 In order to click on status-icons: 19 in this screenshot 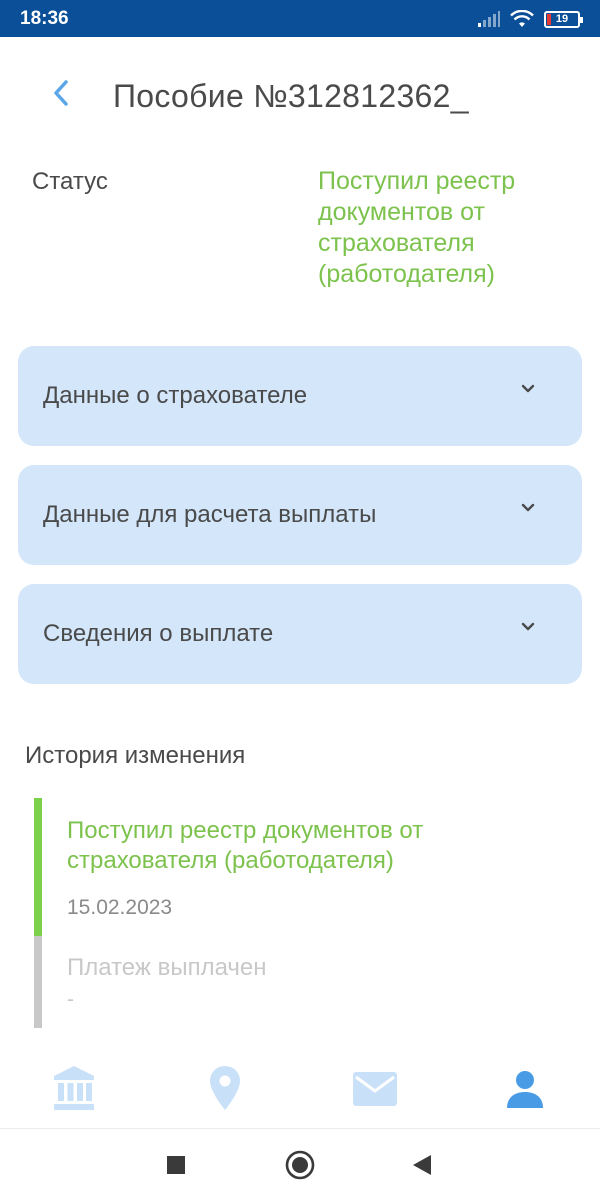, I will do `click(530, 19)`.